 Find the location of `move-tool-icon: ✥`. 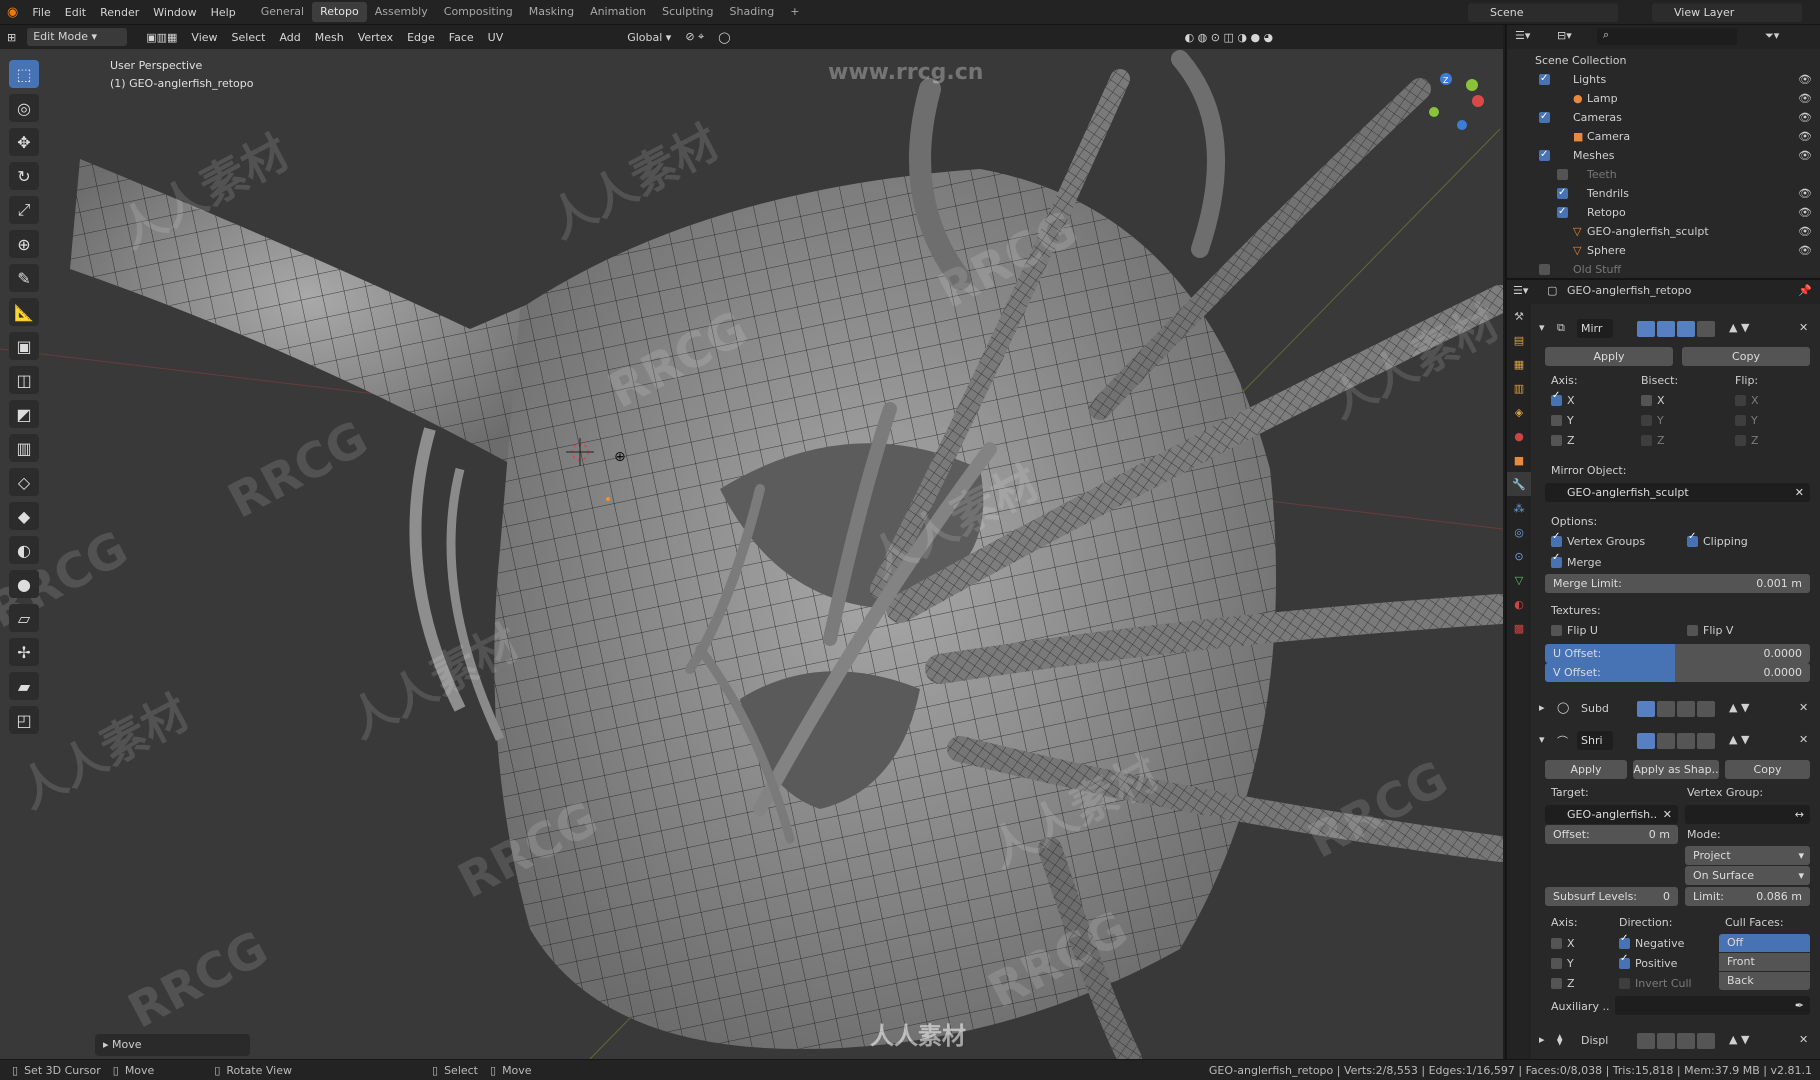

move-tool-icon: ✥ is located at coordinates (24, 142).